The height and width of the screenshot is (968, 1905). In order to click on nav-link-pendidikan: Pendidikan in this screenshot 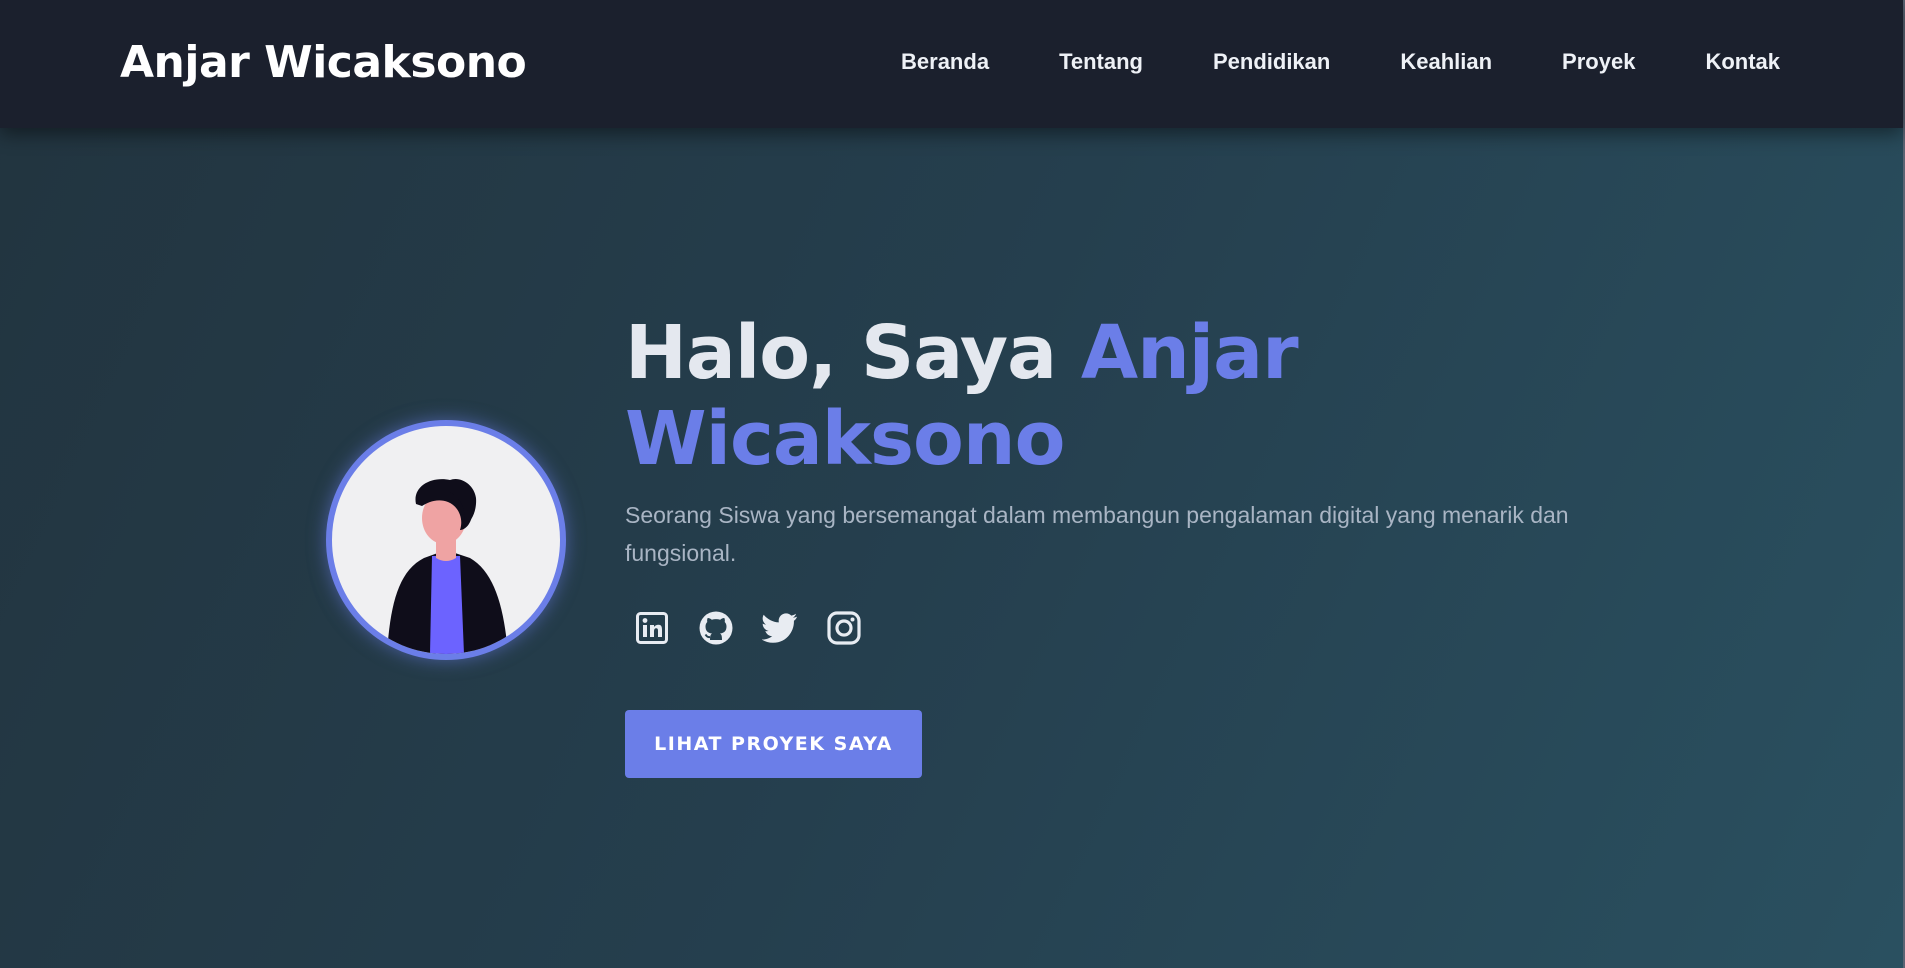, I will do `click(1271, 62)`.